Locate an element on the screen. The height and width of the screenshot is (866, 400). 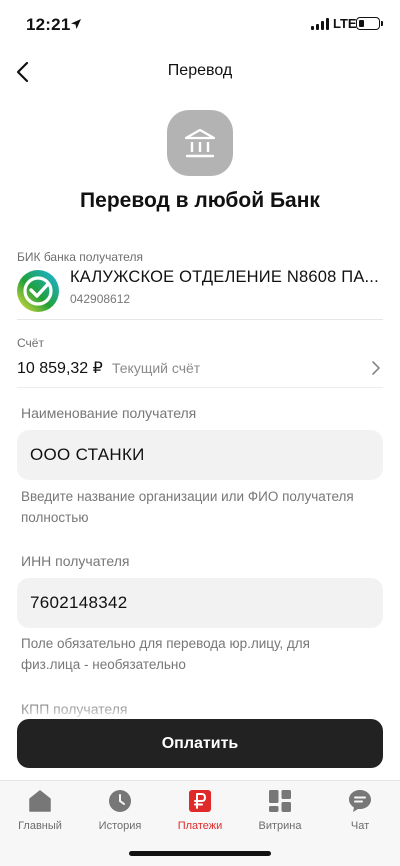
navigation-bar: Перевод is located at coordinates (200, 72).